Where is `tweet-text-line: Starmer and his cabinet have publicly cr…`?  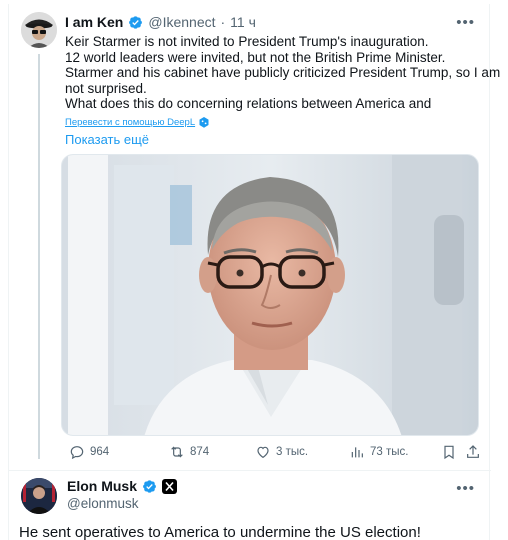 tweet-text-line: Starmer and his cabinet have publicly cr… is located at coordinates (283, 72).